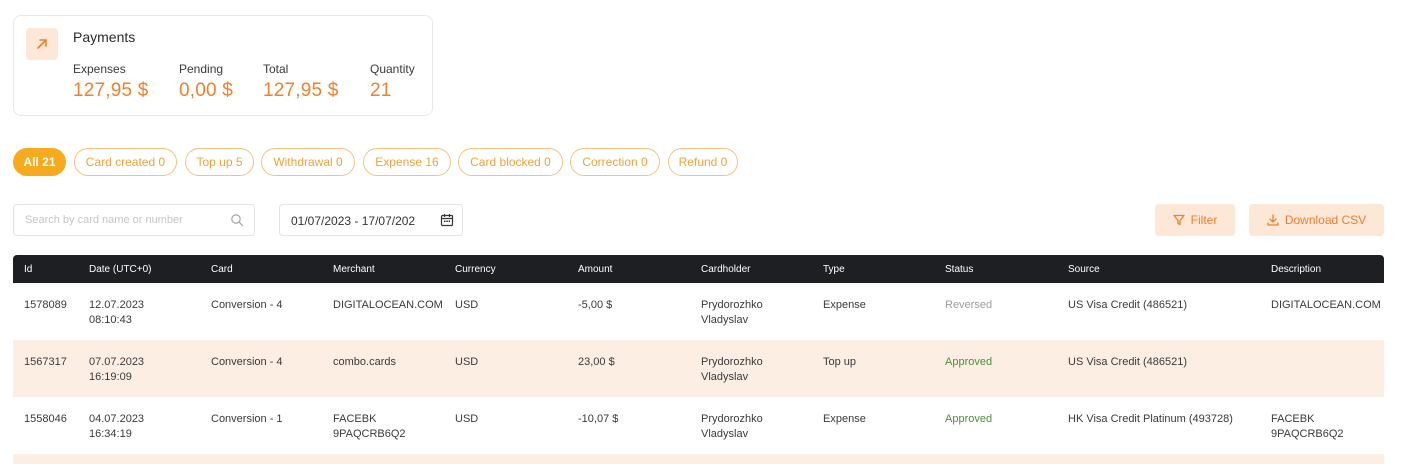  What do you see at coordinates (595, 305) in the screenshot?
I see `cell-amount: -5,00 $` at bounding box center [595, 305].